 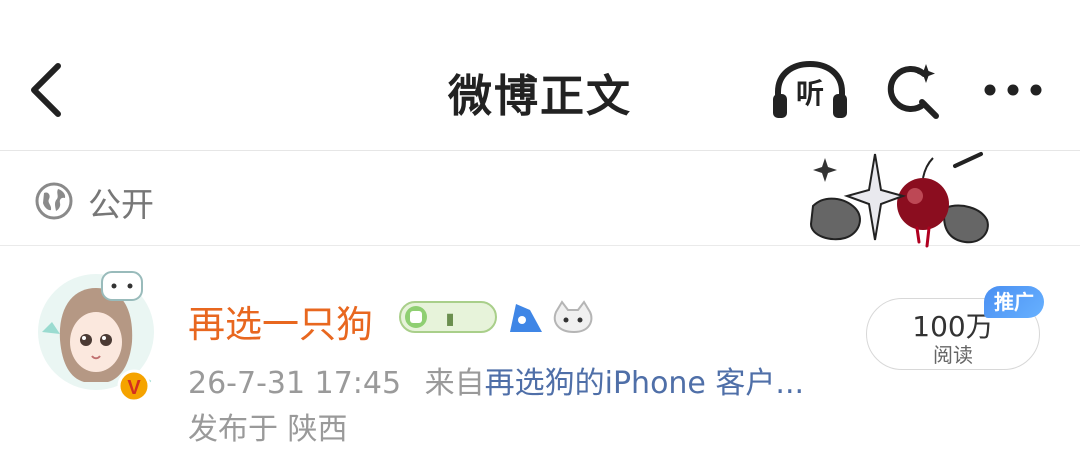 What do you see at coordinates (295, 383) in the screenshot?
I see `post-timestamp: 26-7-31 17:45` at bounding box center [295, 383].